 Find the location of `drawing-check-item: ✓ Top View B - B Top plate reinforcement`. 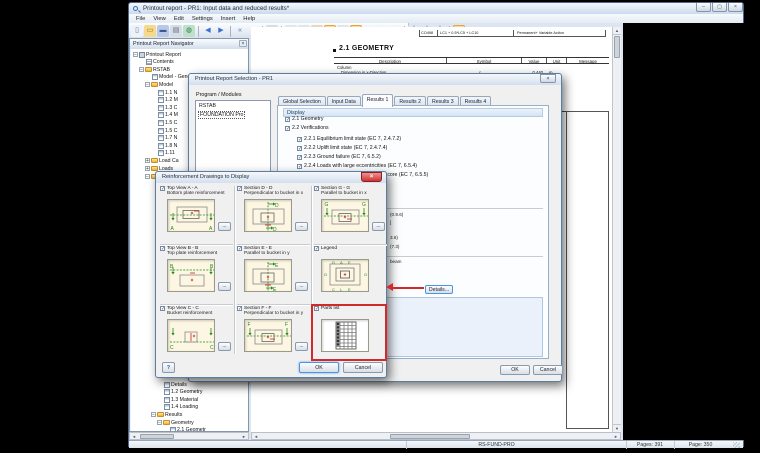

drawing-check-item: ✓ Top View B - B Top plate reinforcement is located at coordinates (188, 251).